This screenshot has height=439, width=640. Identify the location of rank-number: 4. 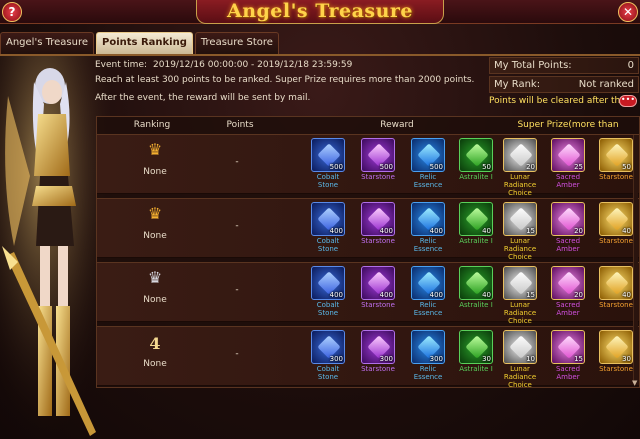
(155, 343).